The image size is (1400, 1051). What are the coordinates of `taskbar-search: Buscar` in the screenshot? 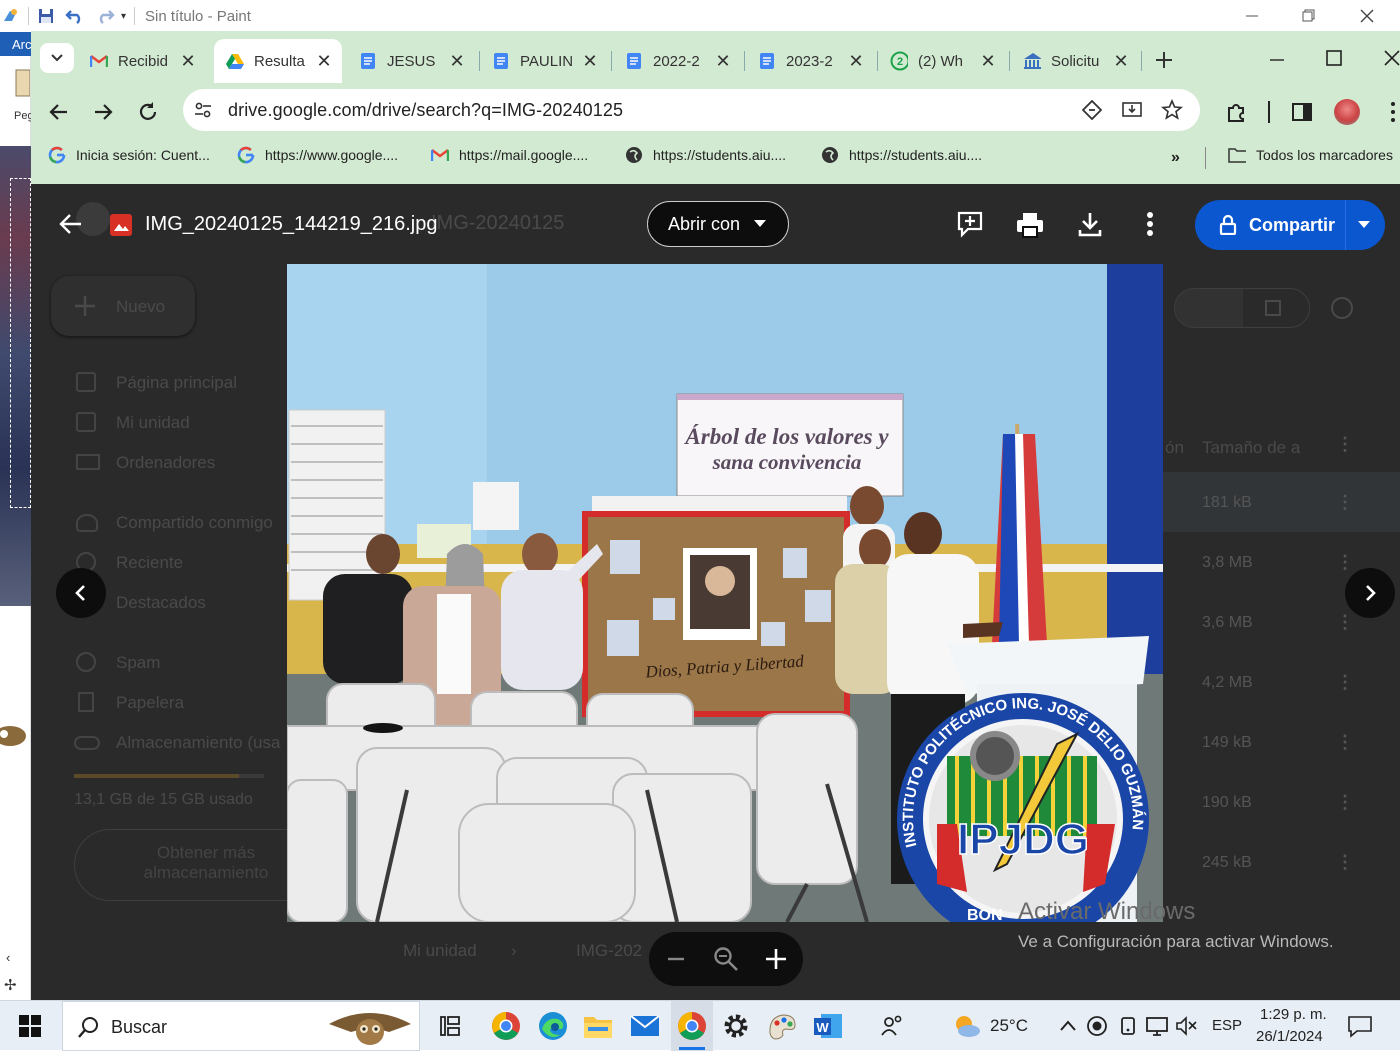 It's located at (241, 1026).